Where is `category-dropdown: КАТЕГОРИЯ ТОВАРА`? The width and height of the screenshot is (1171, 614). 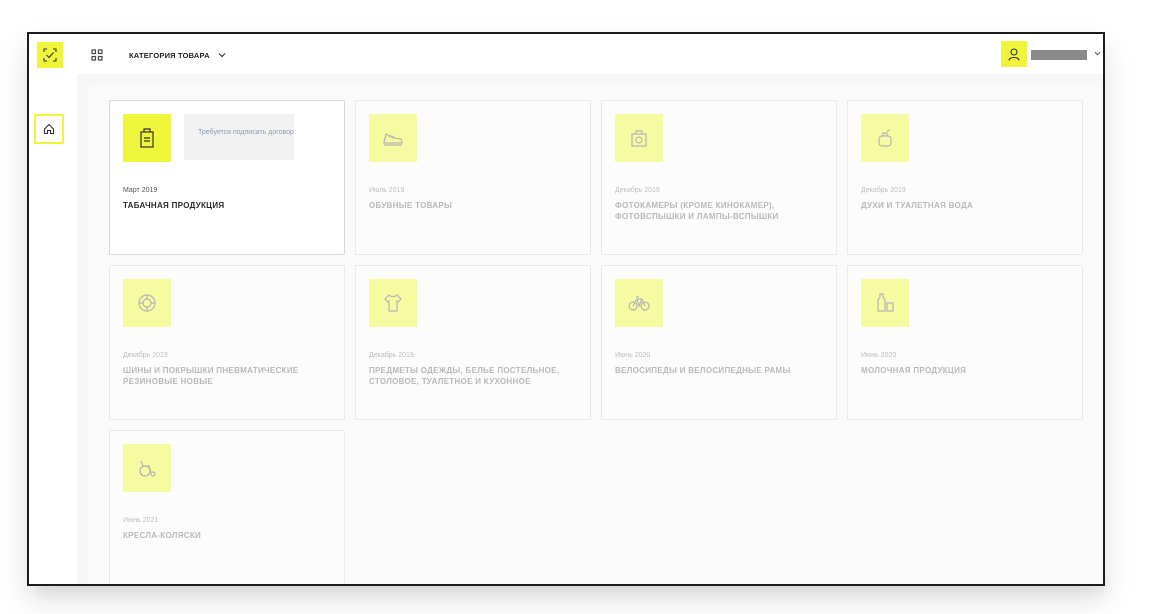 category-dropdown: КАТЕГОРИЯ ТОВАРА is located at coordinates (177, 55).